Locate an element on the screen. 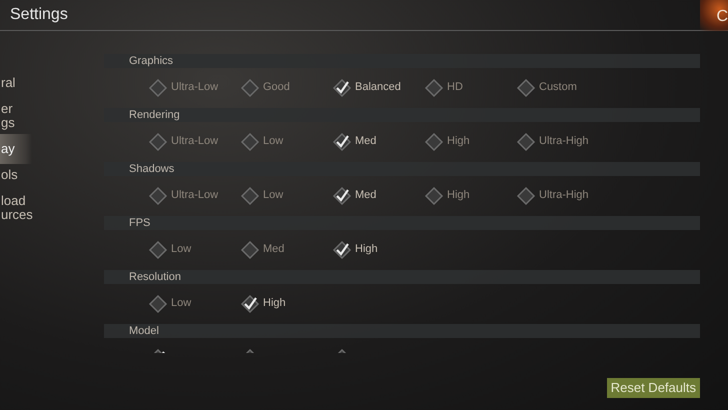  section-header: Model is located at coordinates (402, 331).